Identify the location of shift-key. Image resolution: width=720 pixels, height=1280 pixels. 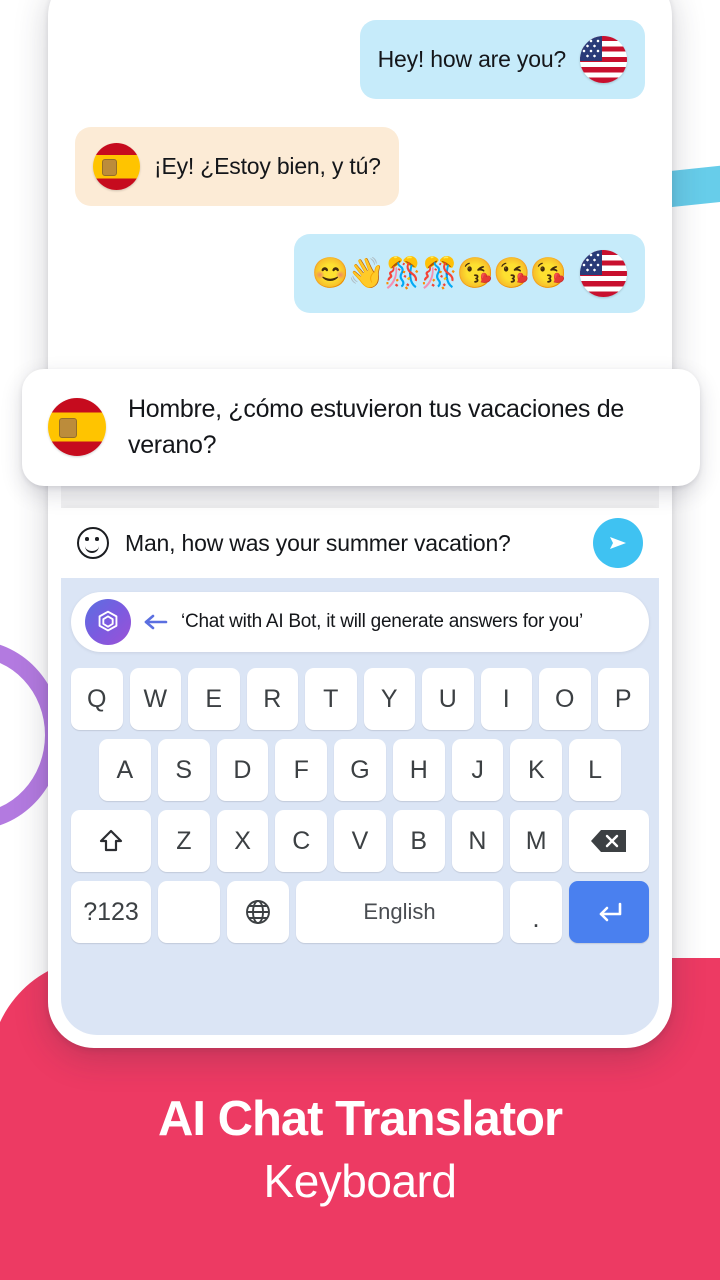
(110, 841).